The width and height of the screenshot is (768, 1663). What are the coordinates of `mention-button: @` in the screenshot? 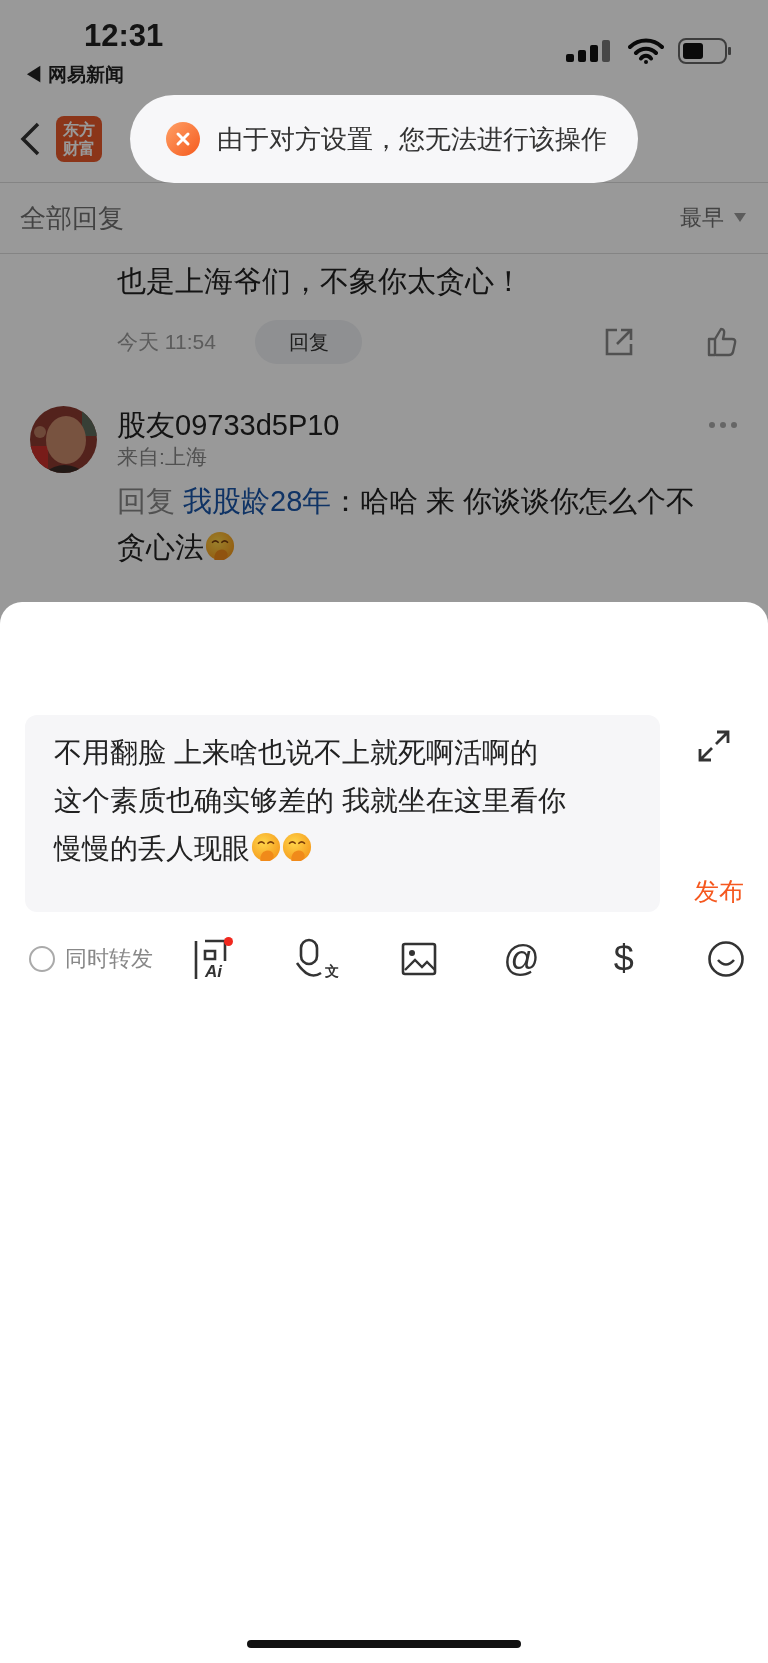 It's located at (521, 959).